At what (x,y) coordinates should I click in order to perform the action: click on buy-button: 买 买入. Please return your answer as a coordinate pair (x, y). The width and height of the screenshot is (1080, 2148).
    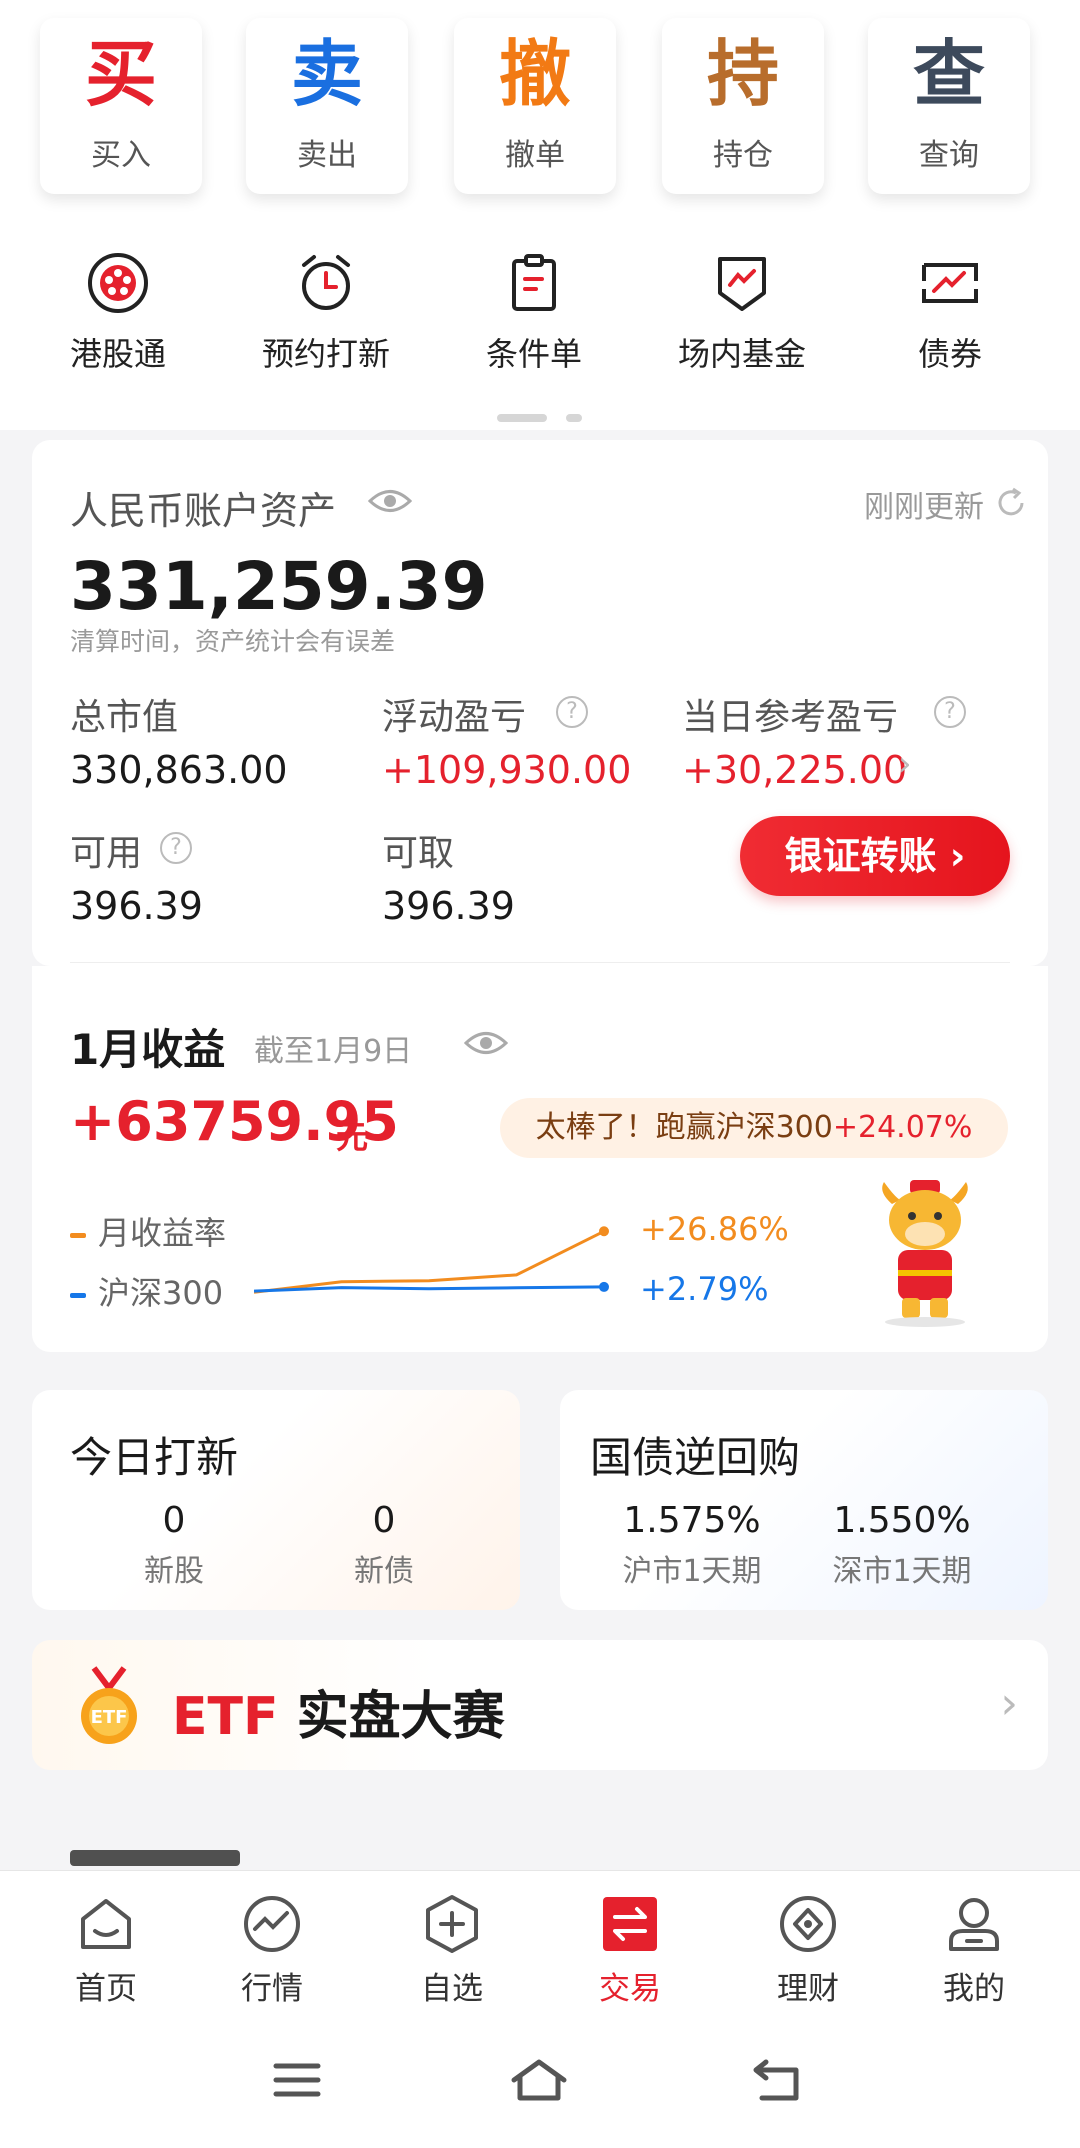
    Looking at the image, I should click on (121, 106).